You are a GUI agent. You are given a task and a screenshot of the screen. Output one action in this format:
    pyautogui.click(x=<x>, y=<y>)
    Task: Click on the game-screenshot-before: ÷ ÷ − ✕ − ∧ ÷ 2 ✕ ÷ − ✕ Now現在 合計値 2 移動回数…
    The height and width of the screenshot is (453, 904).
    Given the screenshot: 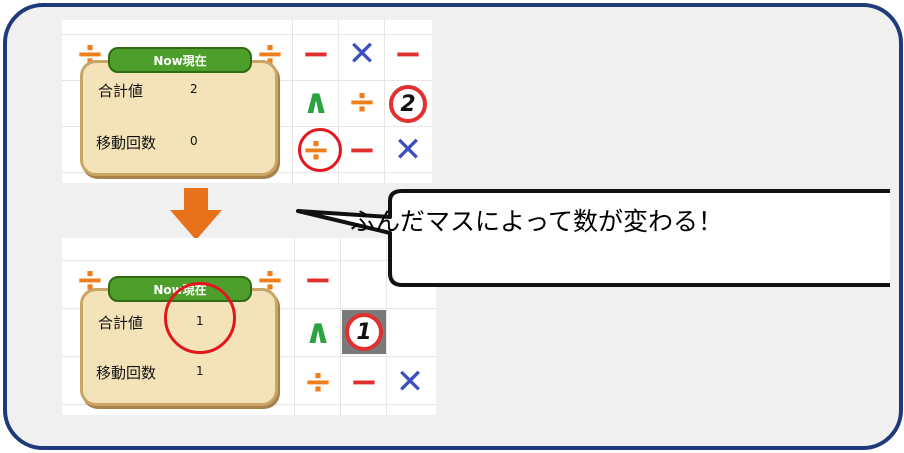 What is the action you would take?
    pyautogui.click(x=247, y=101)
    